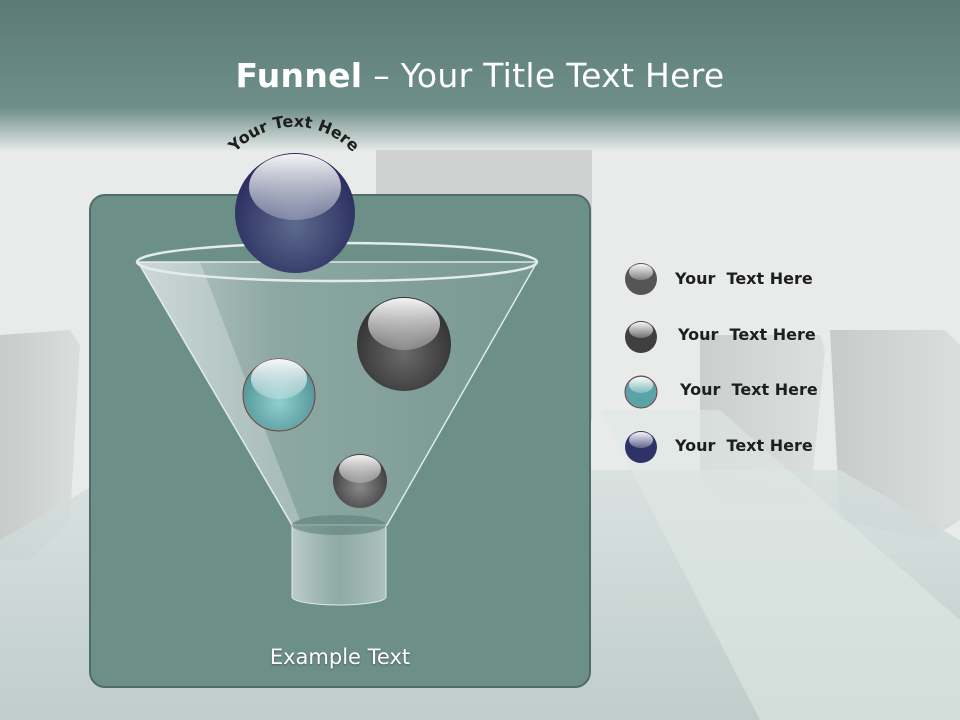 Image resolution: width=960 pixels, height=720 pixels. I want to click on funnel-cylinder, so click(339, 565).